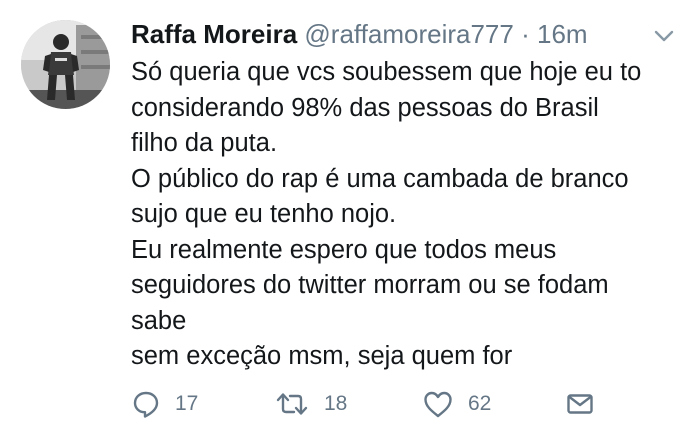 The height and width of the screenshot is (439, 697). I want to click on user-photo-avatar, so click(65, 64).